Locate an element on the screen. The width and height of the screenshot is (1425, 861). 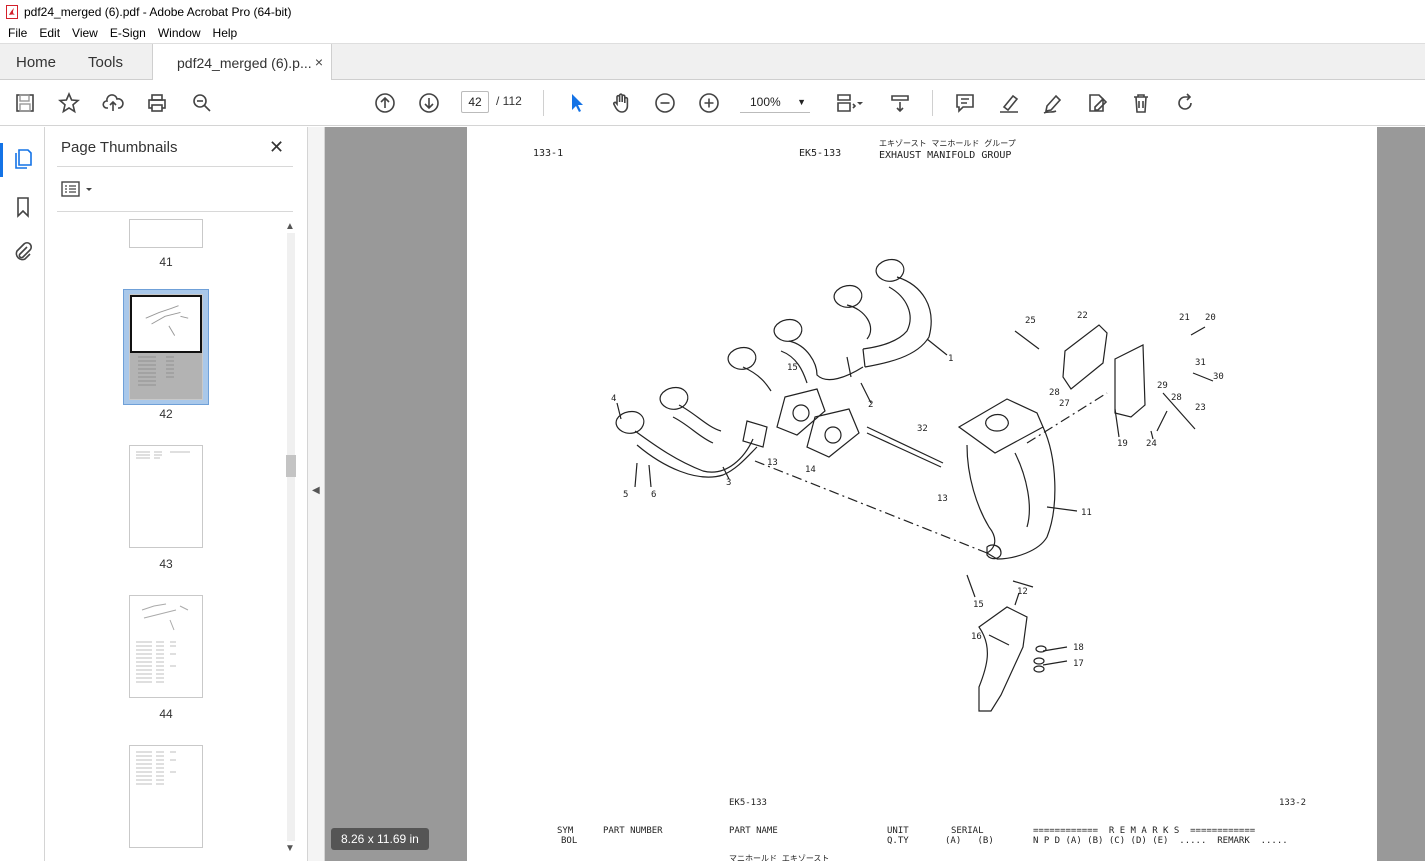
save-icon is located at coordinates (25, 103).